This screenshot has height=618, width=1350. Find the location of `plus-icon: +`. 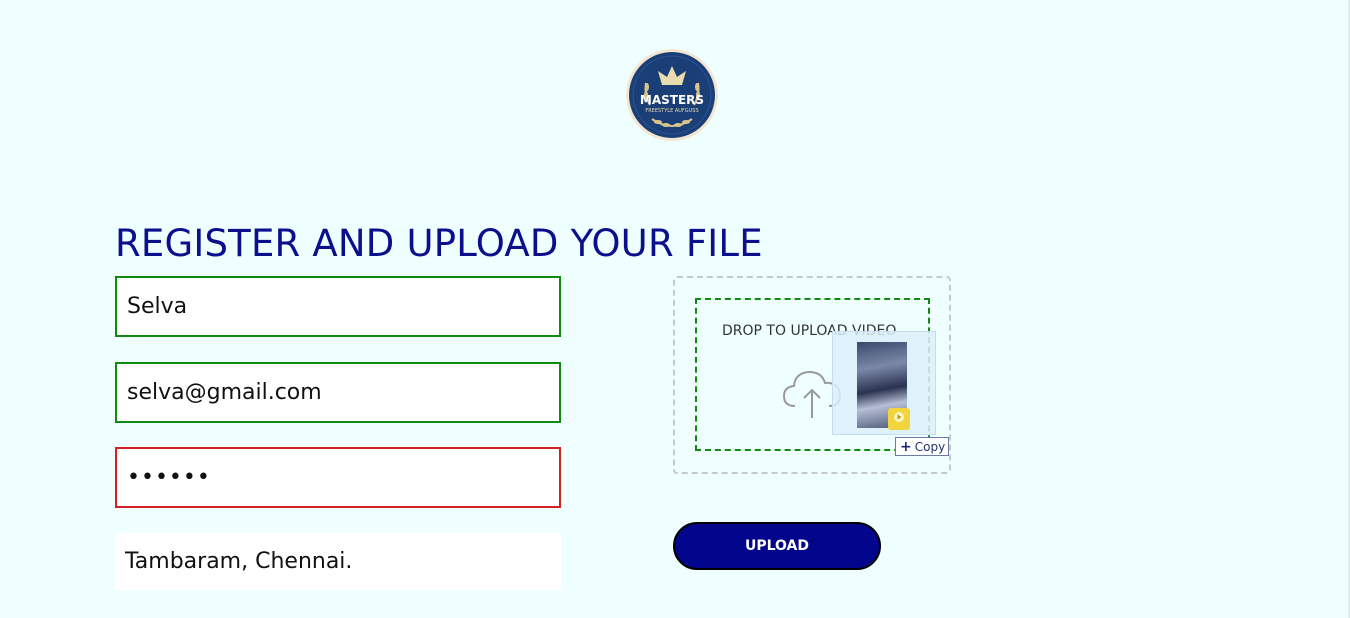

plus-icon: + is located at coordinates (906, 446).